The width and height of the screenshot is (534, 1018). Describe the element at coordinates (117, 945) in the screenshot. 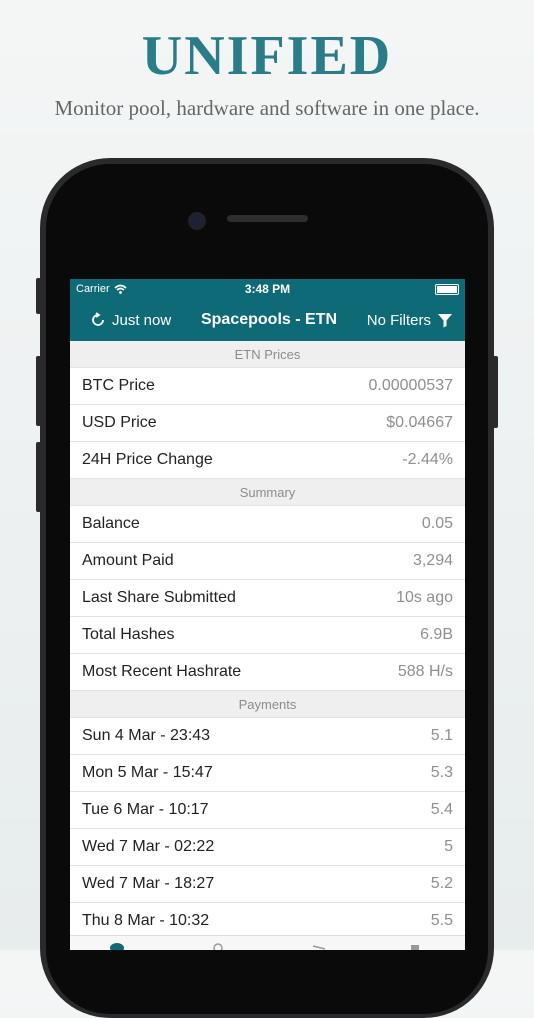

I see `cloud-tab-icon` at that location.